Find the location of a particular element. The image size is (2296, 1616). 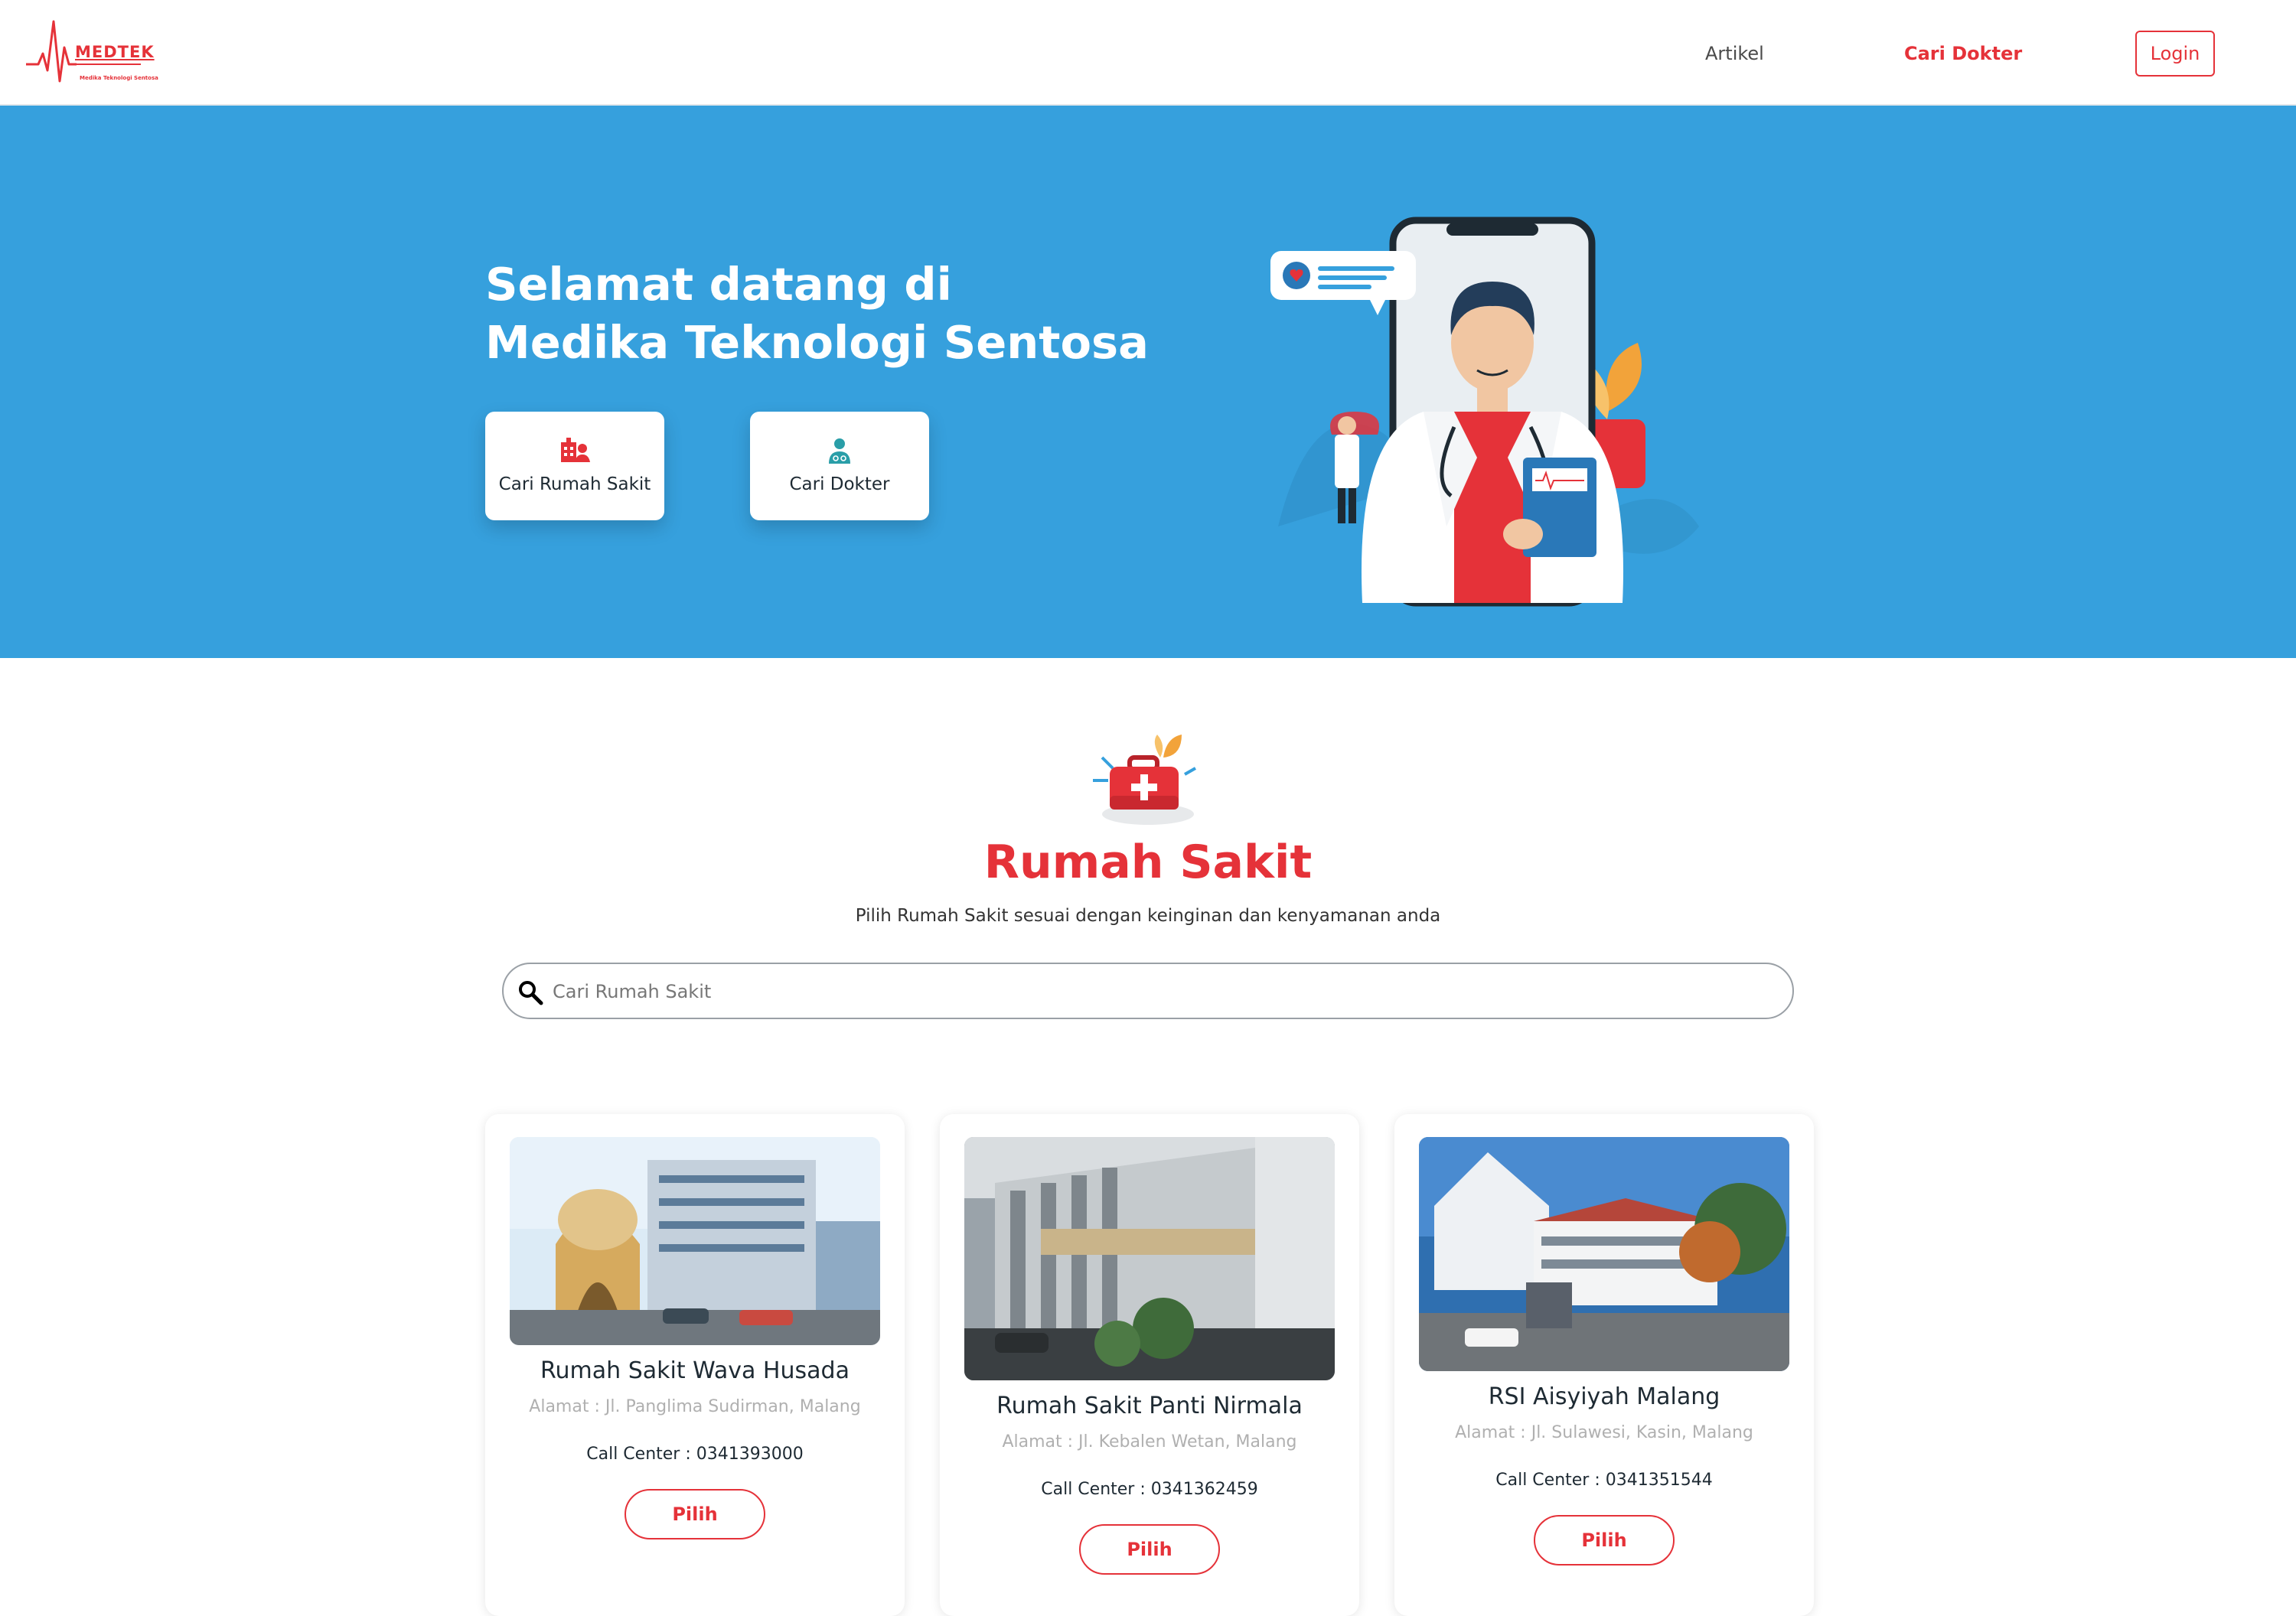

cari-rumah-sakit-button: Cari Rumah Sakit is located at coordinates (574, 466).